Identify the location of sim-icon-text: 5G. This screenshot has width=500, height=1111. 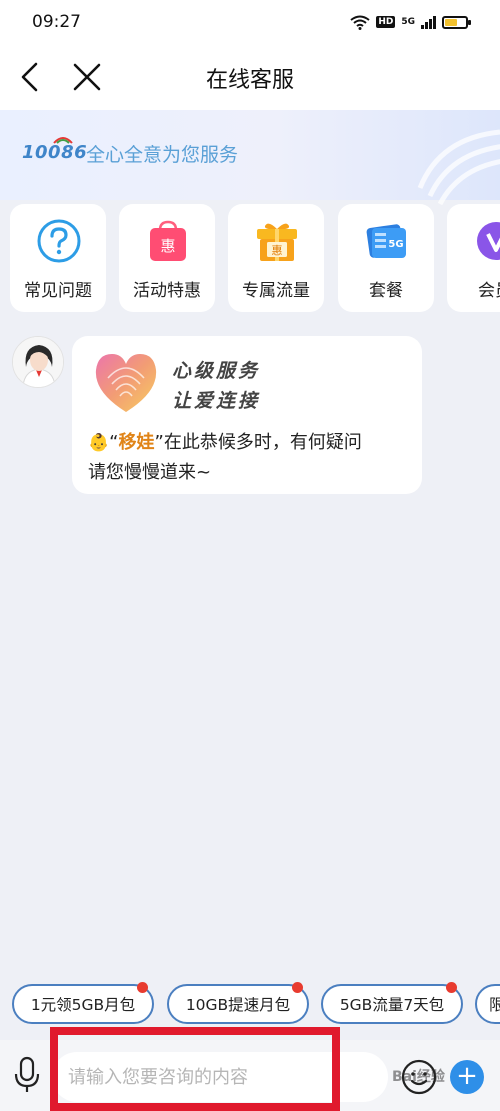
(395, 244).